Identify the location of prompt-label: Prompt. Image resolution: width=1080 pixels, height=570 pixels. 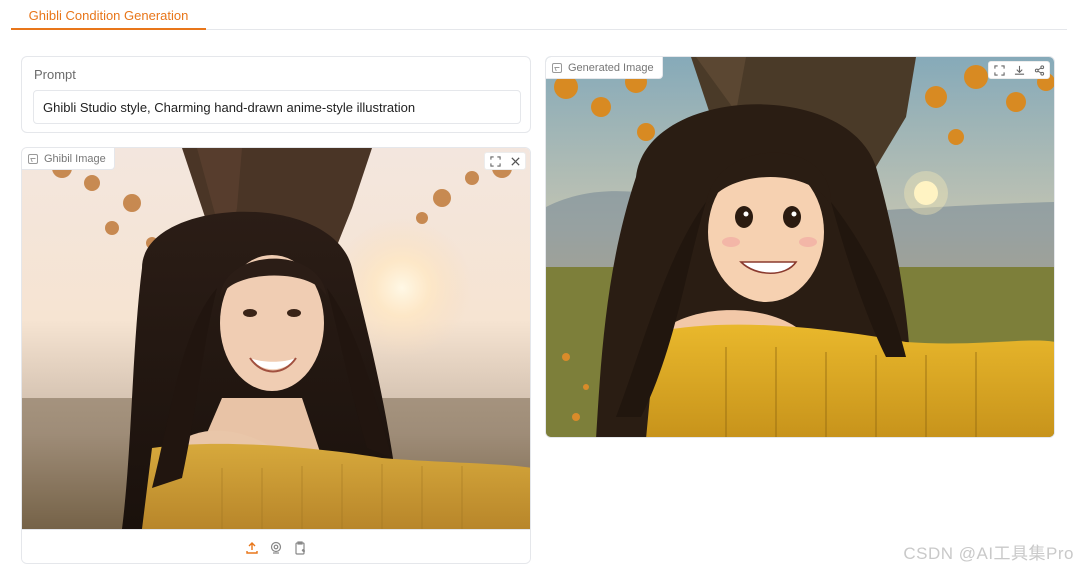
(55, 74).